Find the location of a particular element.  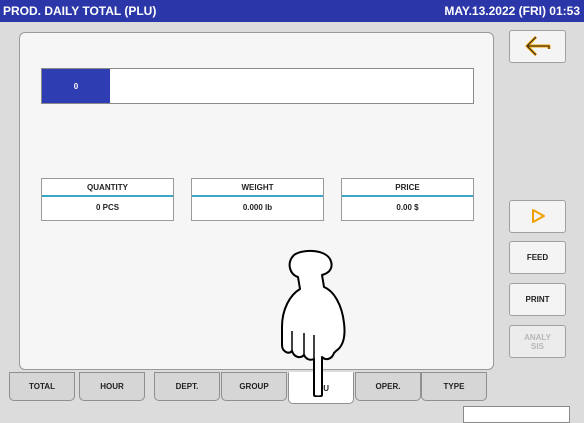

price-value: 0.00 $ is located at coordinates (407, 207).